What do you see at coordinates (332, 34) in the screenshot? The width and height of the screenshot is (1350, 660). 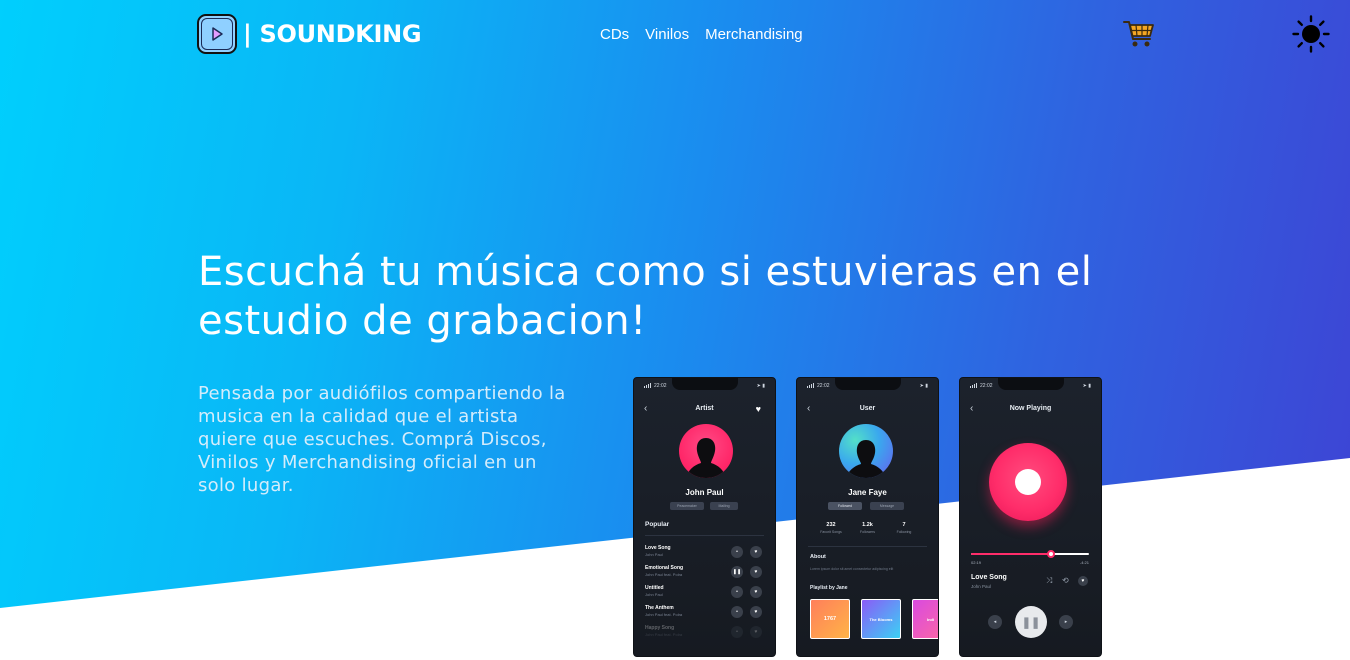 I see `brand-name: | SOUNDKING` at bounding box center [332, 34].